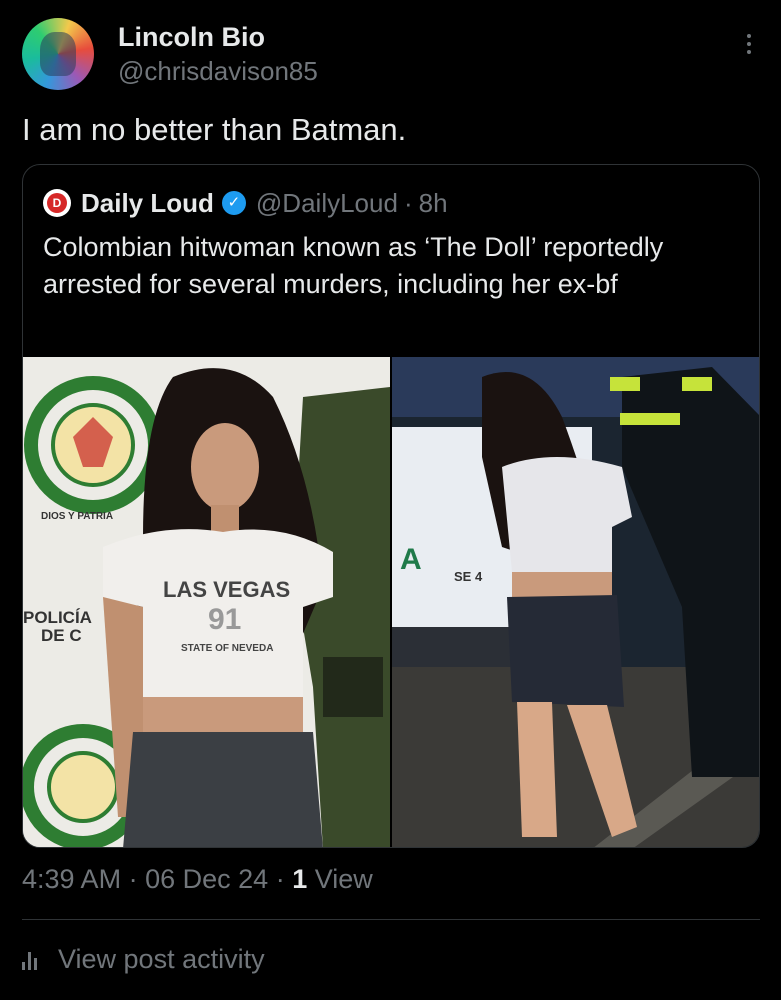 The height and width of the screenshot is (1000, 781). What do you see at coordinates (32, 960) in the screenshot?
I see `analytics-icon` at bounding box center [32, 960].